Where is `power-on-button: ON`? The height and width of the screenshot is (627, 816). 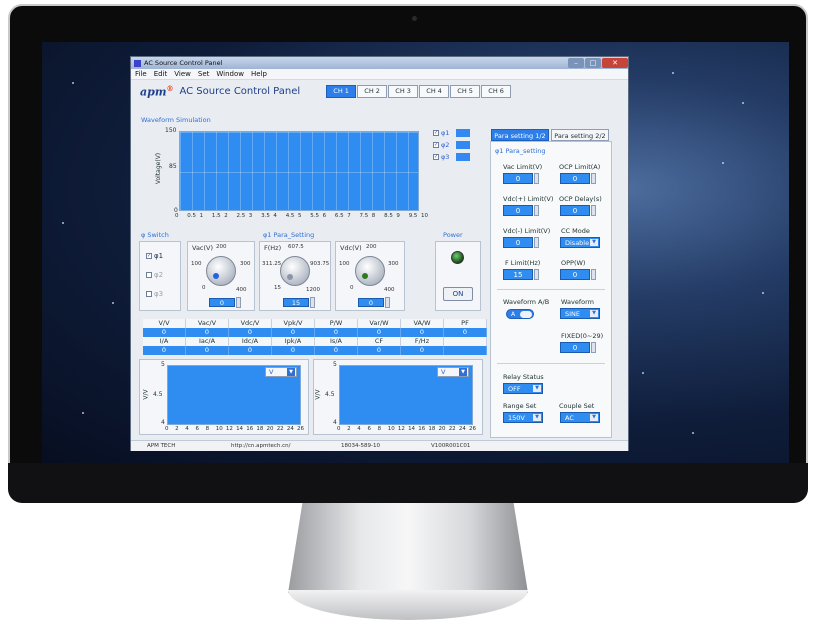 power-on-button: ON is located at coordinates (458, 294).